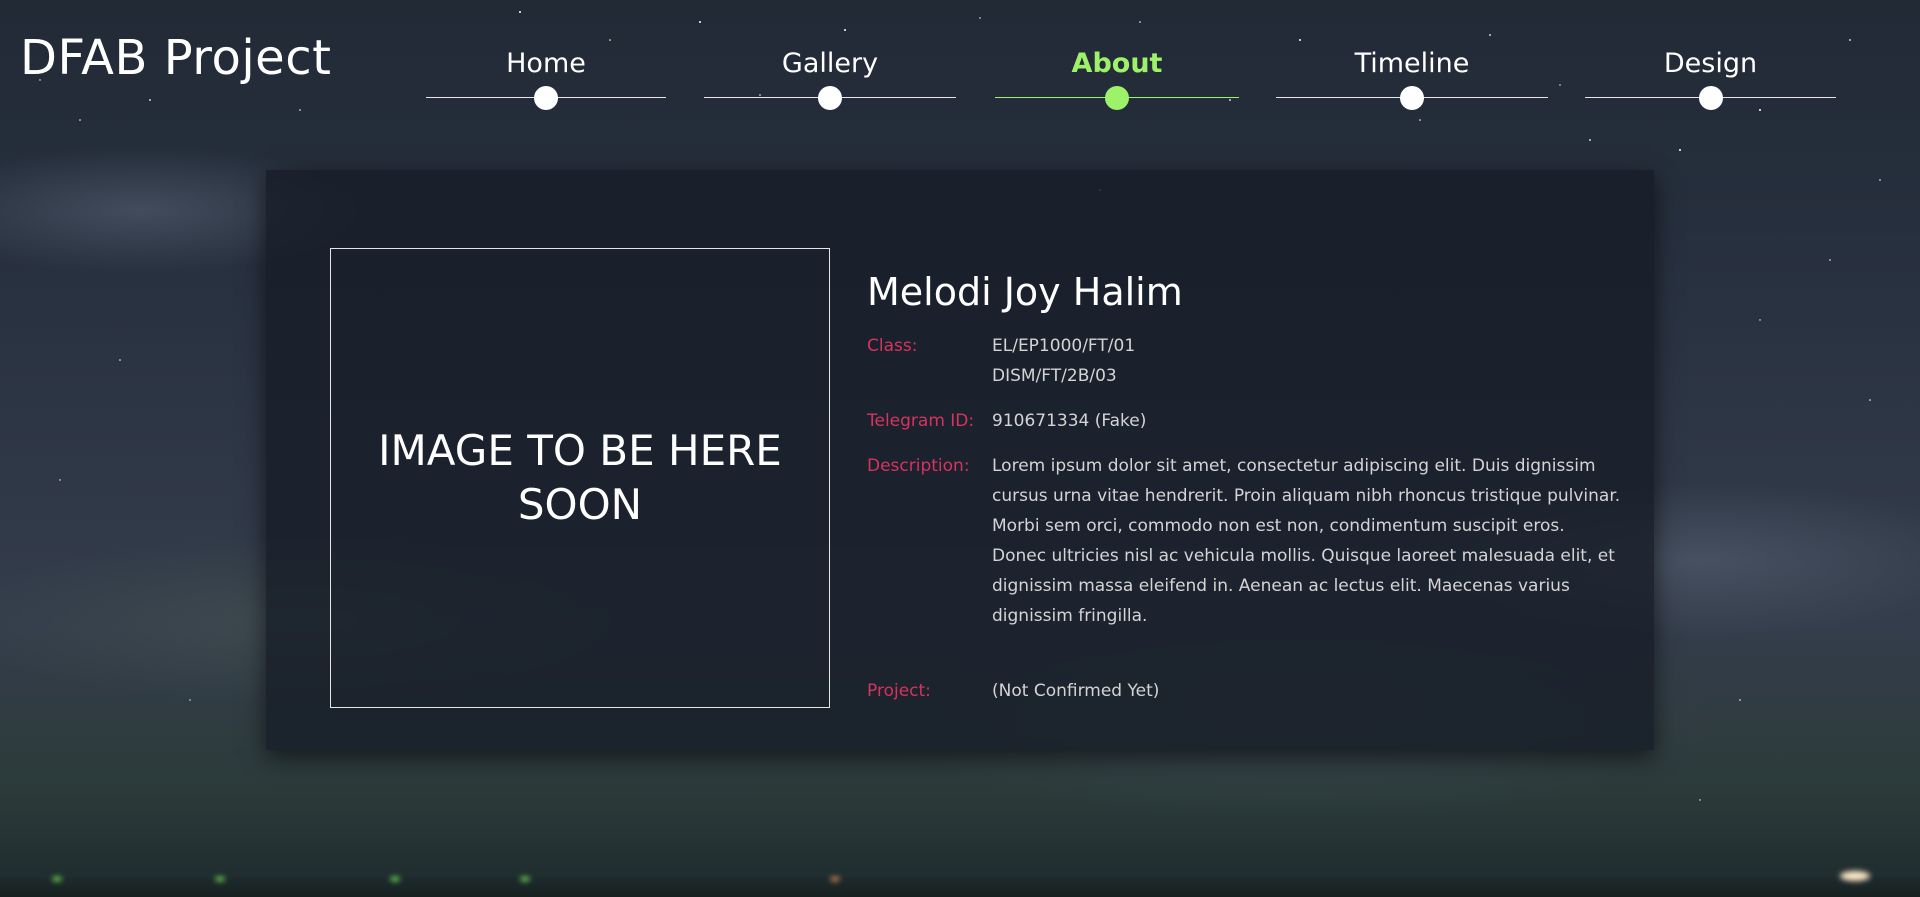 The width and height of the screenshot is (1920, 897). Describe the element at coordinates (546, 63) in the screenshot. I see `nav-label: Home` at that location.